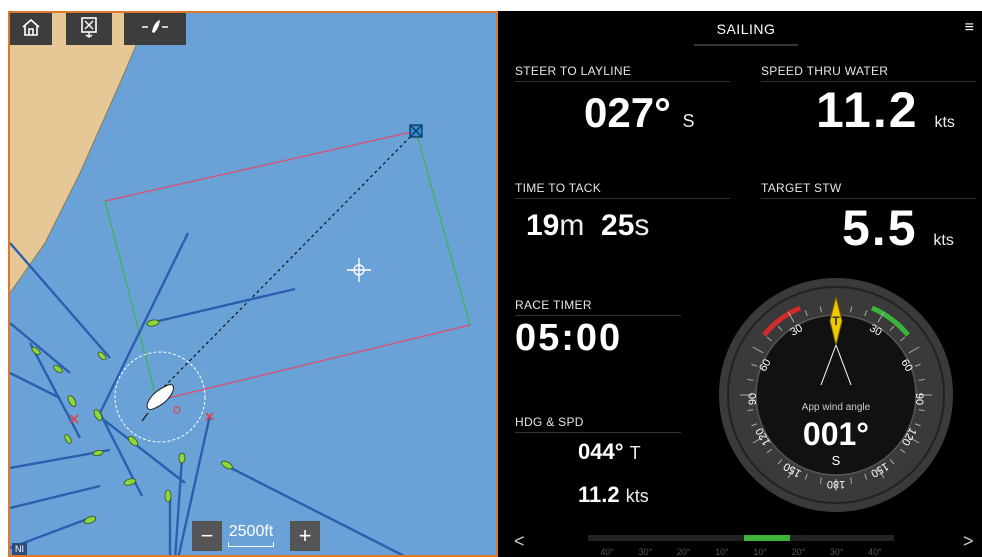 Image resolution: width=982 pixels, height=557 pixels. I want to click on time-to-tack-label: TIME TO TACK, so click(558, 188).